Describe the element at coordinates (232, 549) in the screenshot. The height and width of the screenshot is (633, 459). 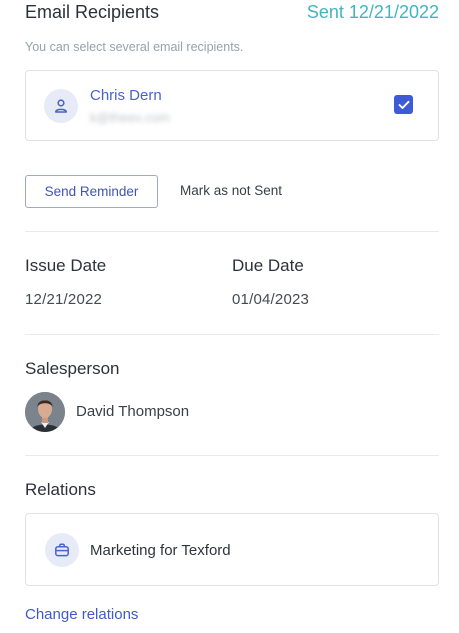
I see `relation-item: Marketing for Texford` at that location.